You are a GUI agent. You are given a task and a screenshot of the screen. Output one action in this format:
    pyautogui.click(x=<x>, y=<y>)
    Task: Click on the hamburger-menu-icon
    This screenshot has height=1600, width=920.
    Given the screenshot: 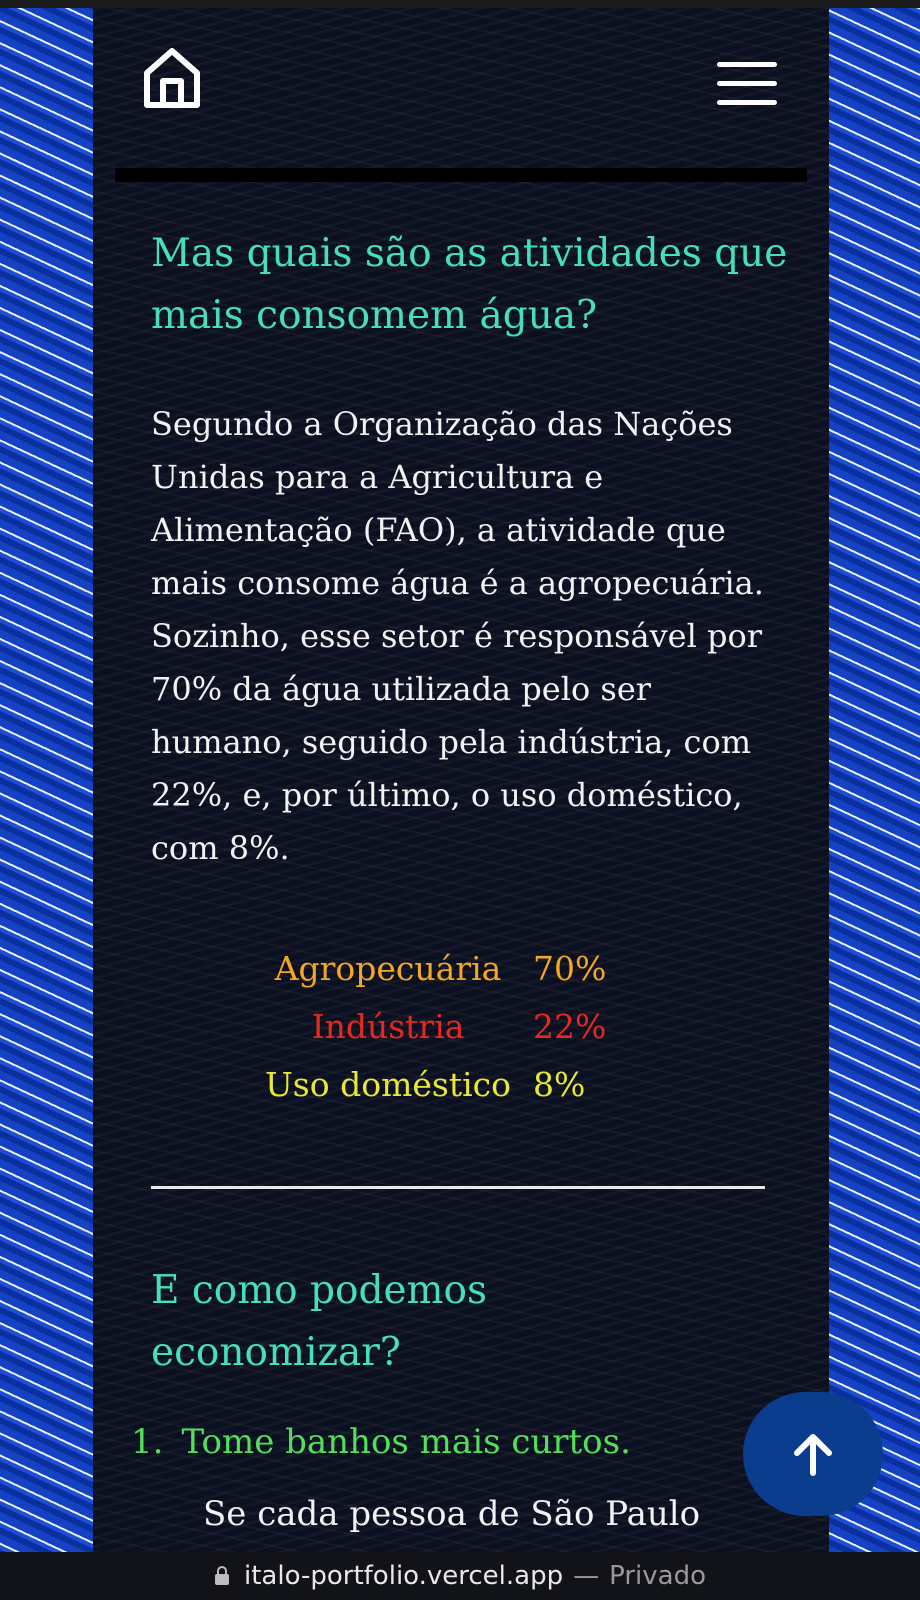 What is the action you would take?
    pyautogui.click(x=747, y=84)
    